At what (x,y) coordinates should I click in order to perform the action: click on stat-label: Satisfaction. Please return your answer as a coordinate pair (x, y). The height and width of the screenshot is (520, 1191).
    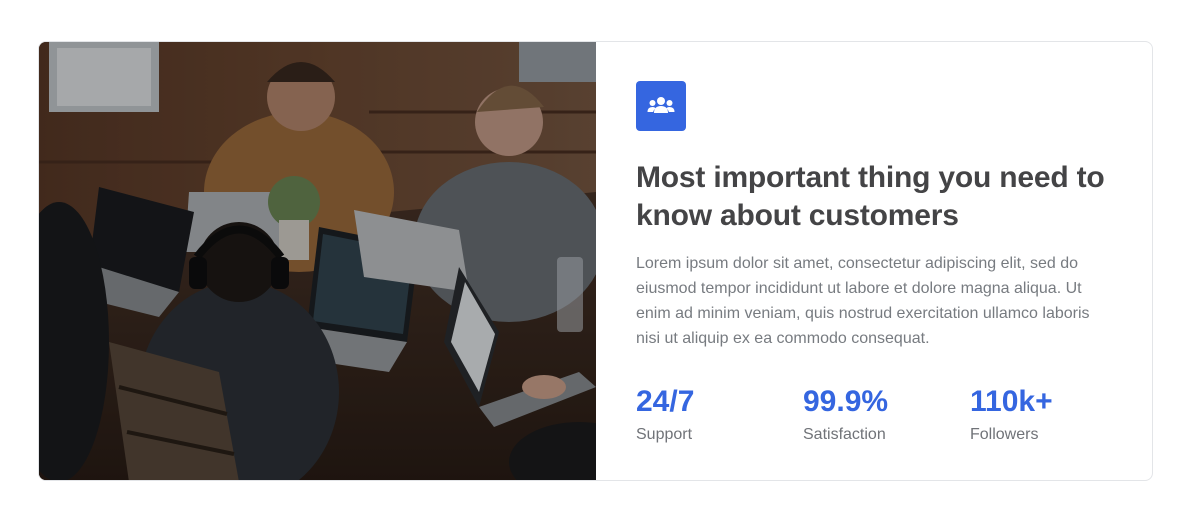
    Looking at the image, I should click on (844, 434).